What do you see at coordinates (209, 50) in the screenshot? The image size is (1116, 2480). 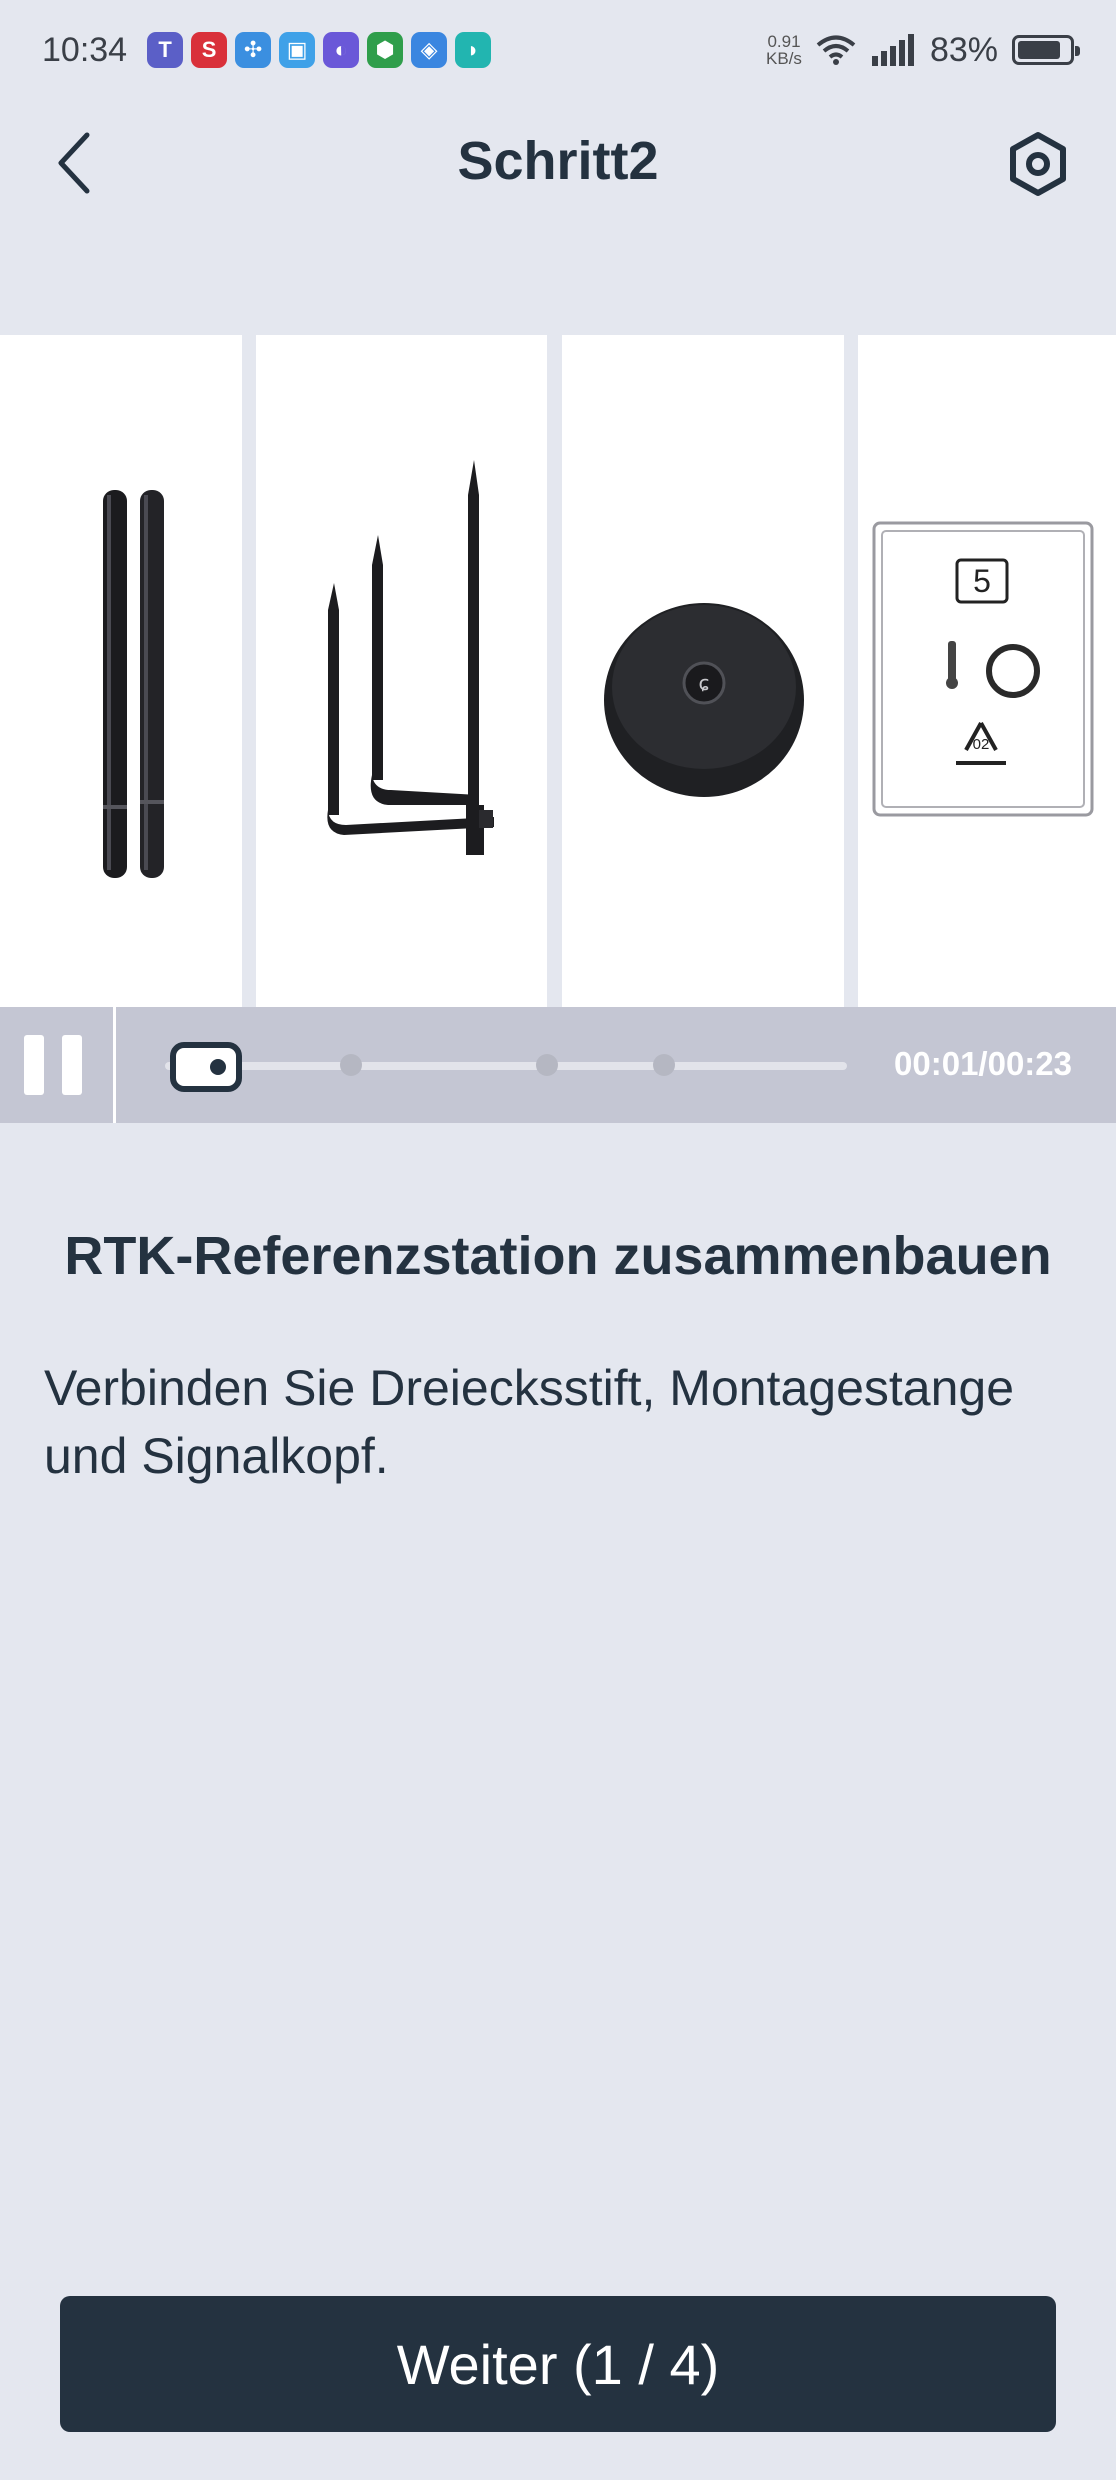 I see `s-app-icon: S` at bounding box center [209, 50].